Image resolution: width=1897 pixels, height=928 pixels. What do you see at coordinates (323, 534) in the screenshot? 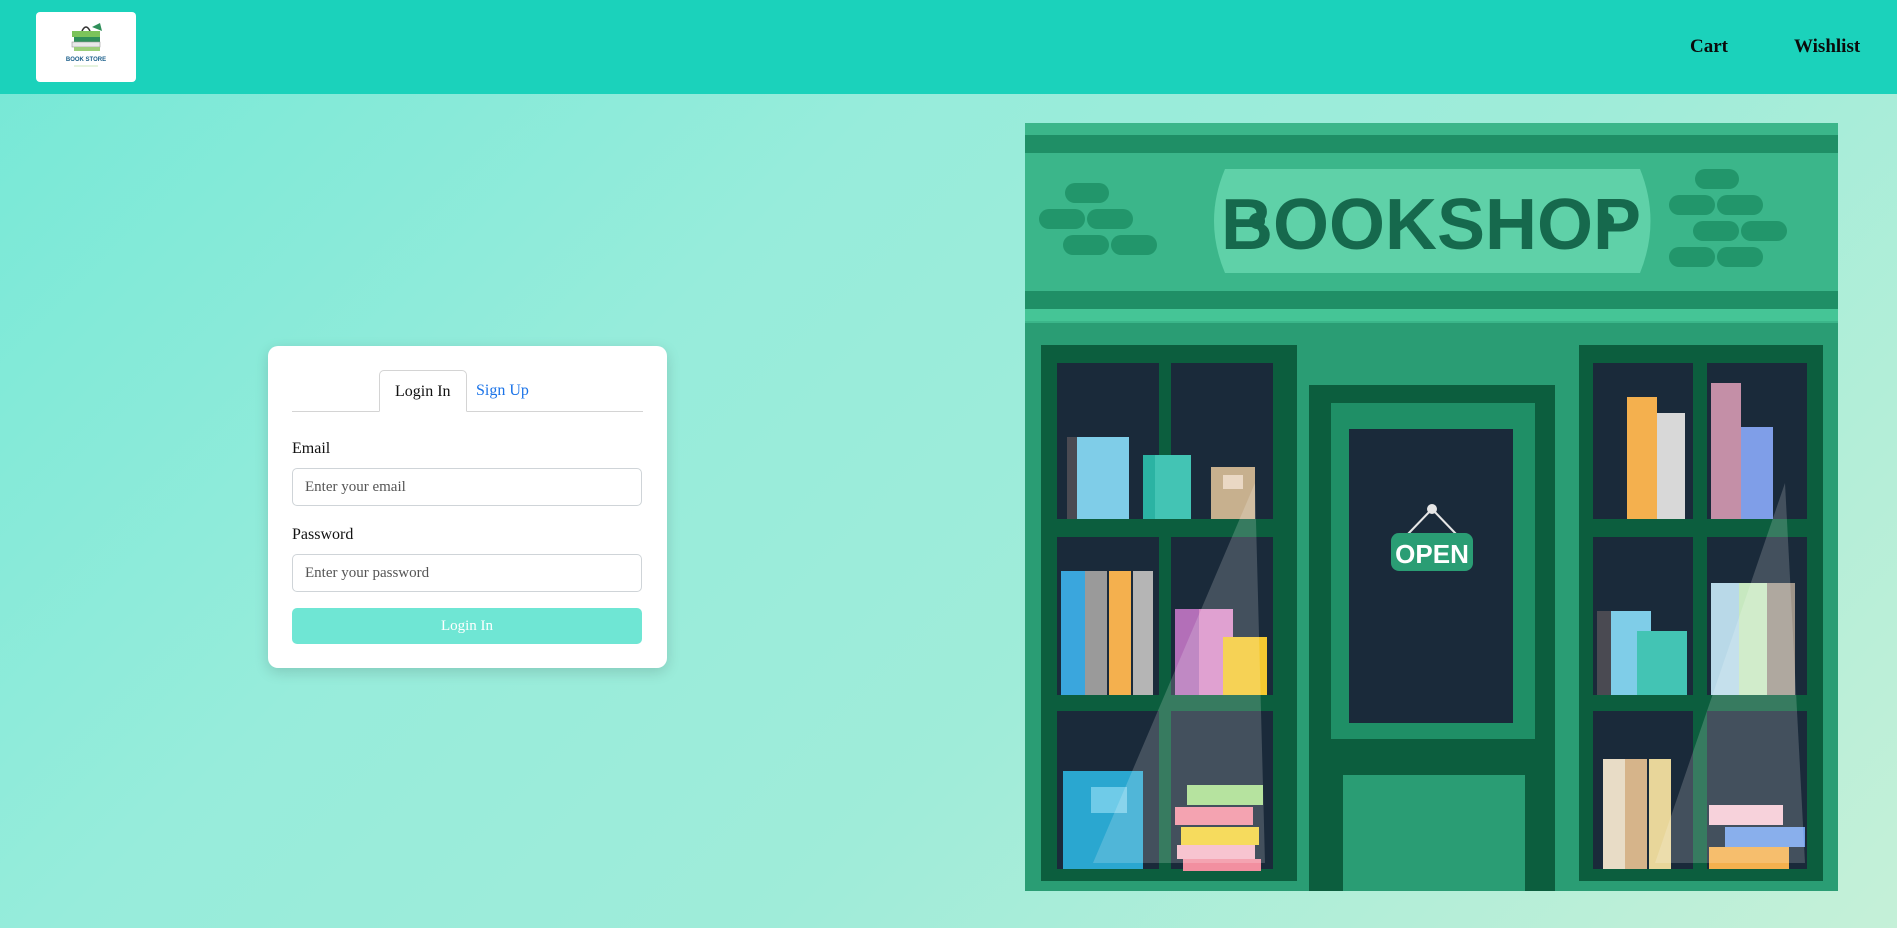
I see `password-label: Password` at bounding box center [323, 534].